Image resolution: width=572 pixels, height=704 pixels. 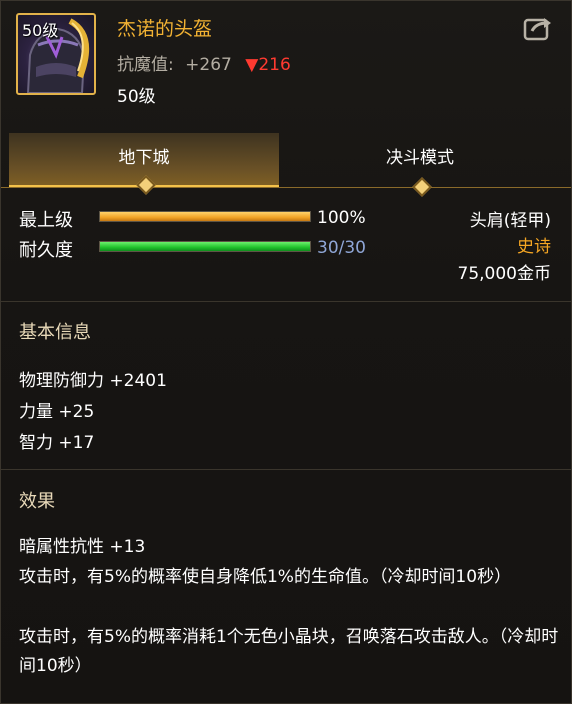 I want to click on share-icon, so click(x=538, y=28).